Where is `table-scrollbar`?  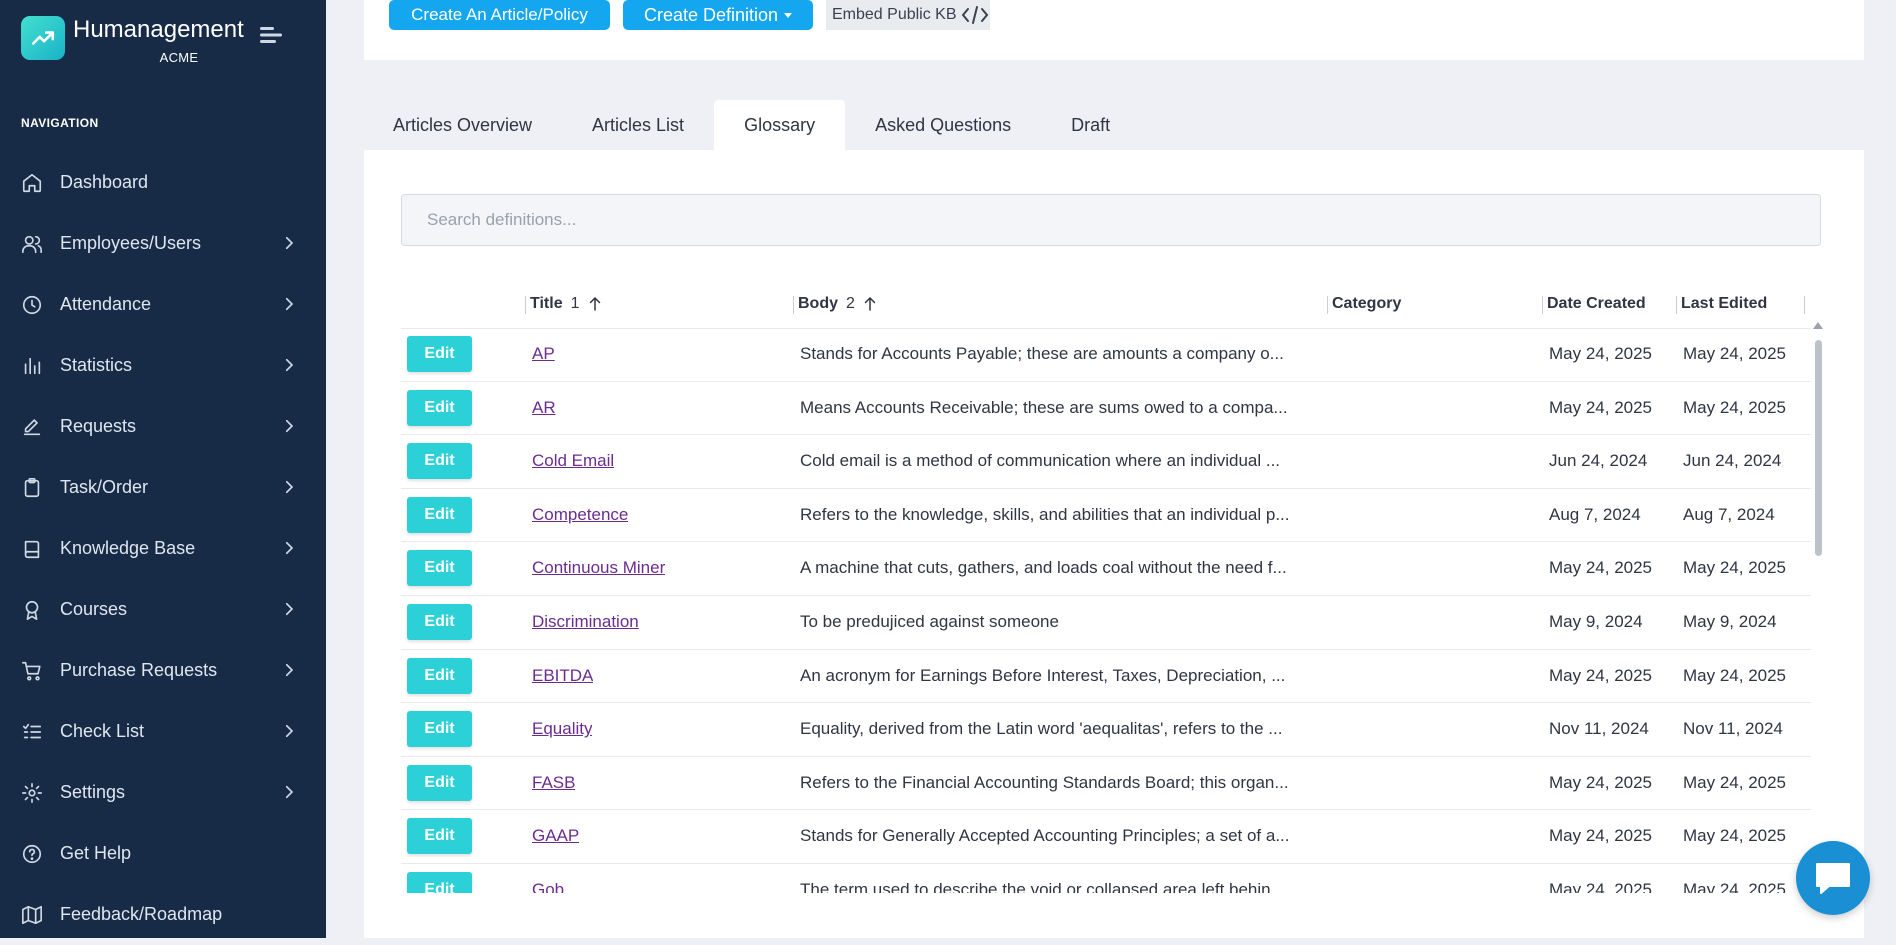
table-scrollbar is located at coordinates (1818, 603).